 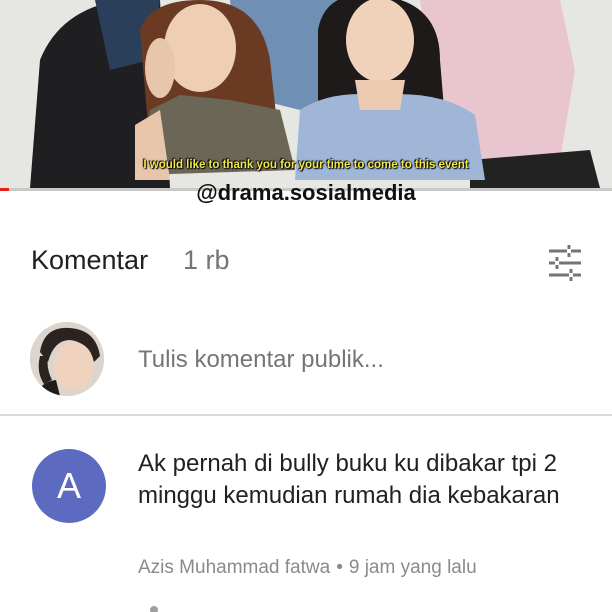 What do you see at coordinates (69, 486) in the screenshot?
I see `commenter-avatar: A` at bounding box center [69, 486].